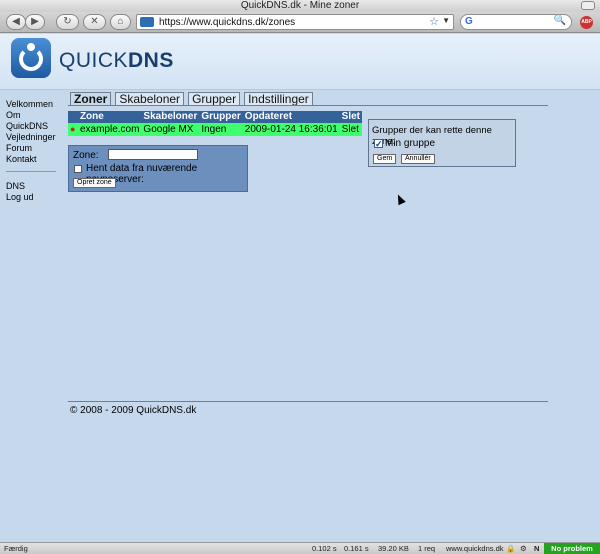 This screenshot has height=554, width=600. I want to click on sidebar-item-dns: DNS, so click(34, 186).